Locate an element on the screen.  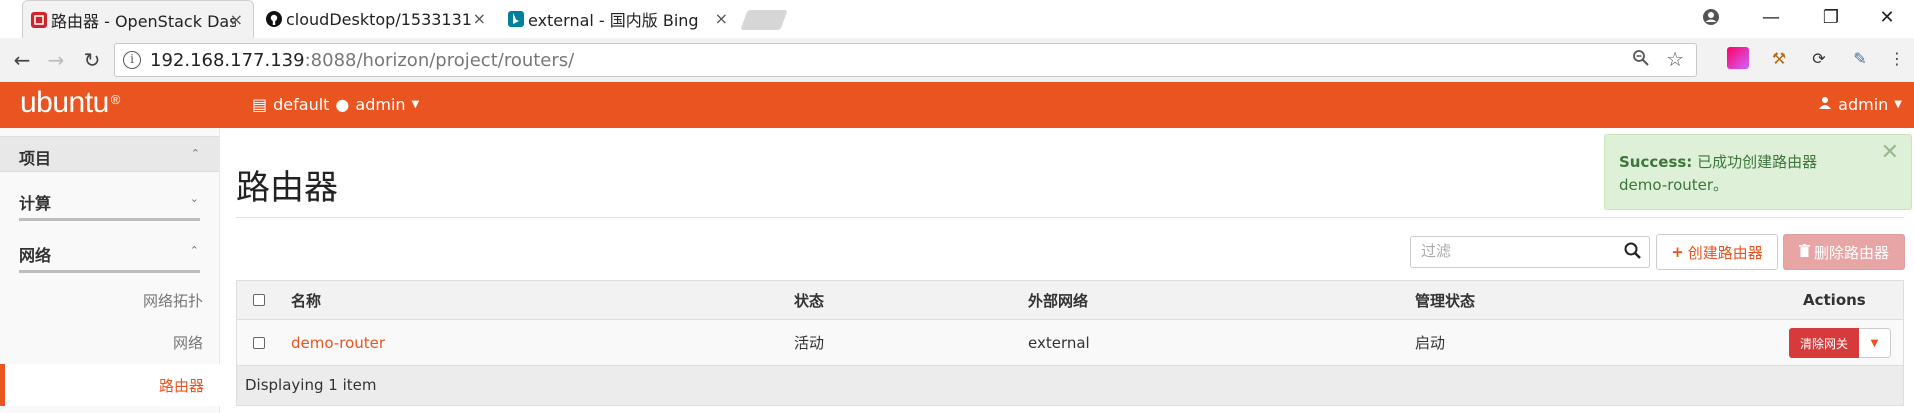
sidebar: 项目 ⌃ 计算 ⌄ 网络 ⌃ 网络拓扑 网络 路由器 is located at coordinates (110, 270).